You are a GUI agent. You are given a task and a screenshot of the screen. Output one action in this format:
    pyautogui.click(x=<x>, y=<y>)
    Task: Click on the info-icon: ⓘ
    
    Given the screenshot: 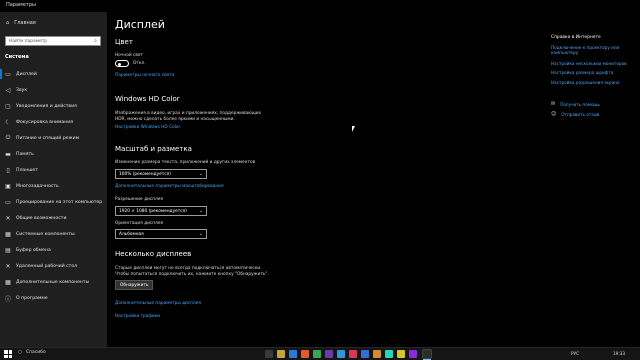 What is the action you would take?
    pyautogui.click(x=7, y=299)
    